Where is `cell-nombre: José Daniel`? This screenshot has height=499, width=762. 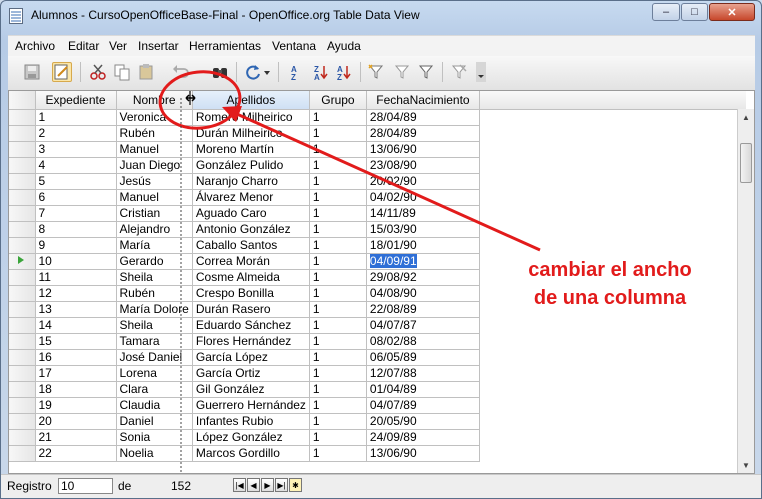 cell-nombre: José Daniel is located at coordinates (154, 357).